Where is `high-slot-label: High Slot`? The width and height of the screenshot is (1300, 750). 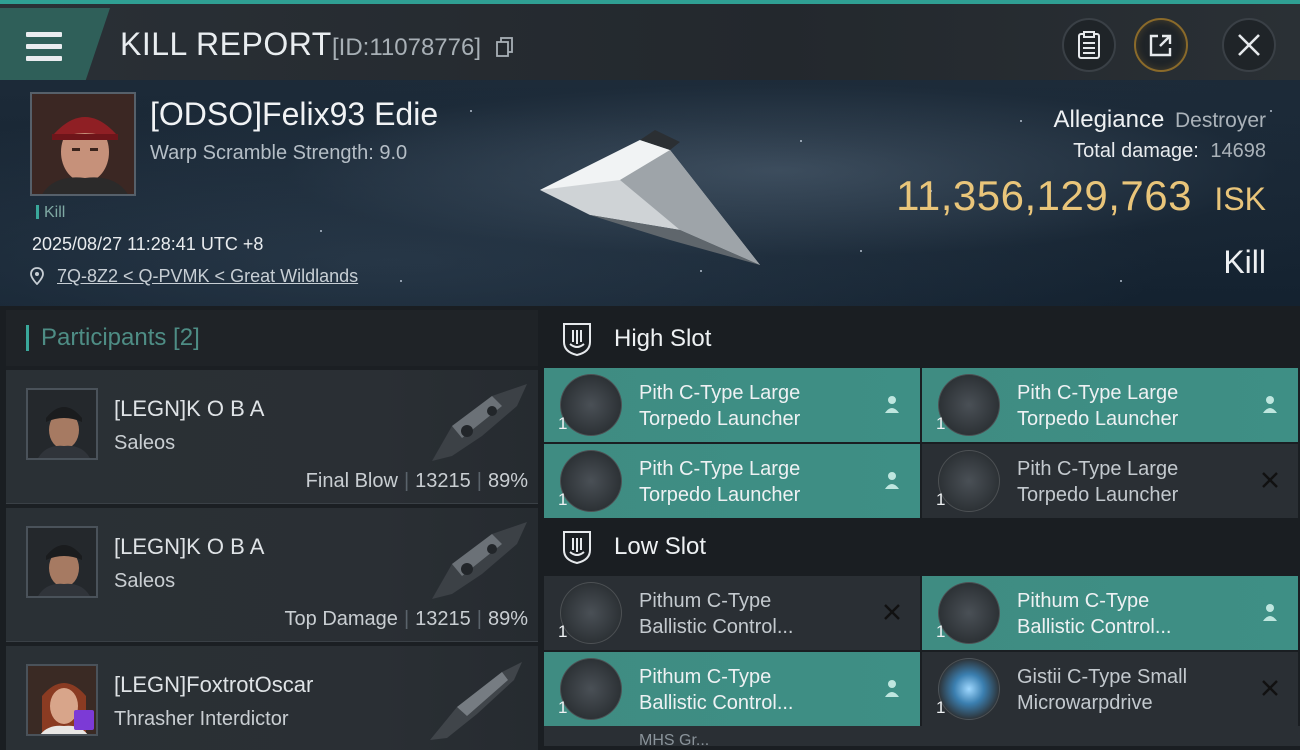 high-slot-label: High Slot is located at coordinates (663, 338).